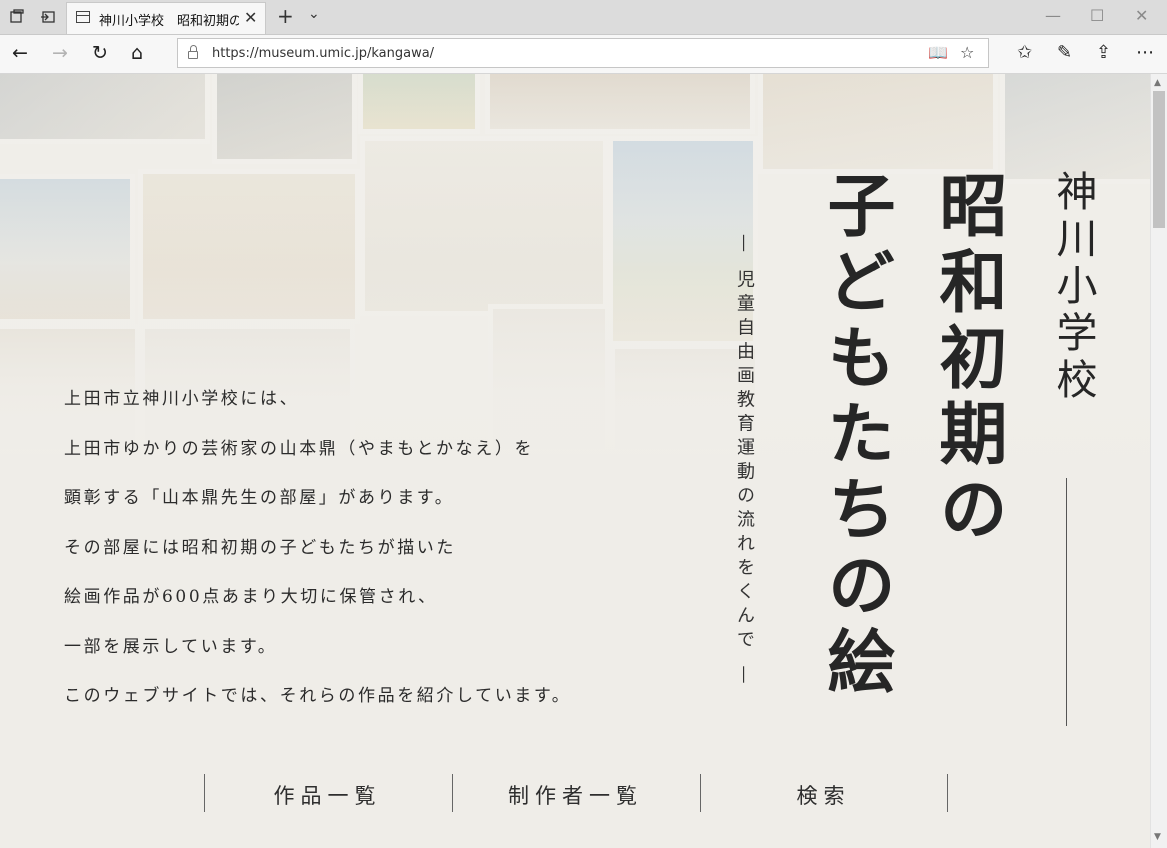  I want to click on close-icon: ✕, so click(250, 17).